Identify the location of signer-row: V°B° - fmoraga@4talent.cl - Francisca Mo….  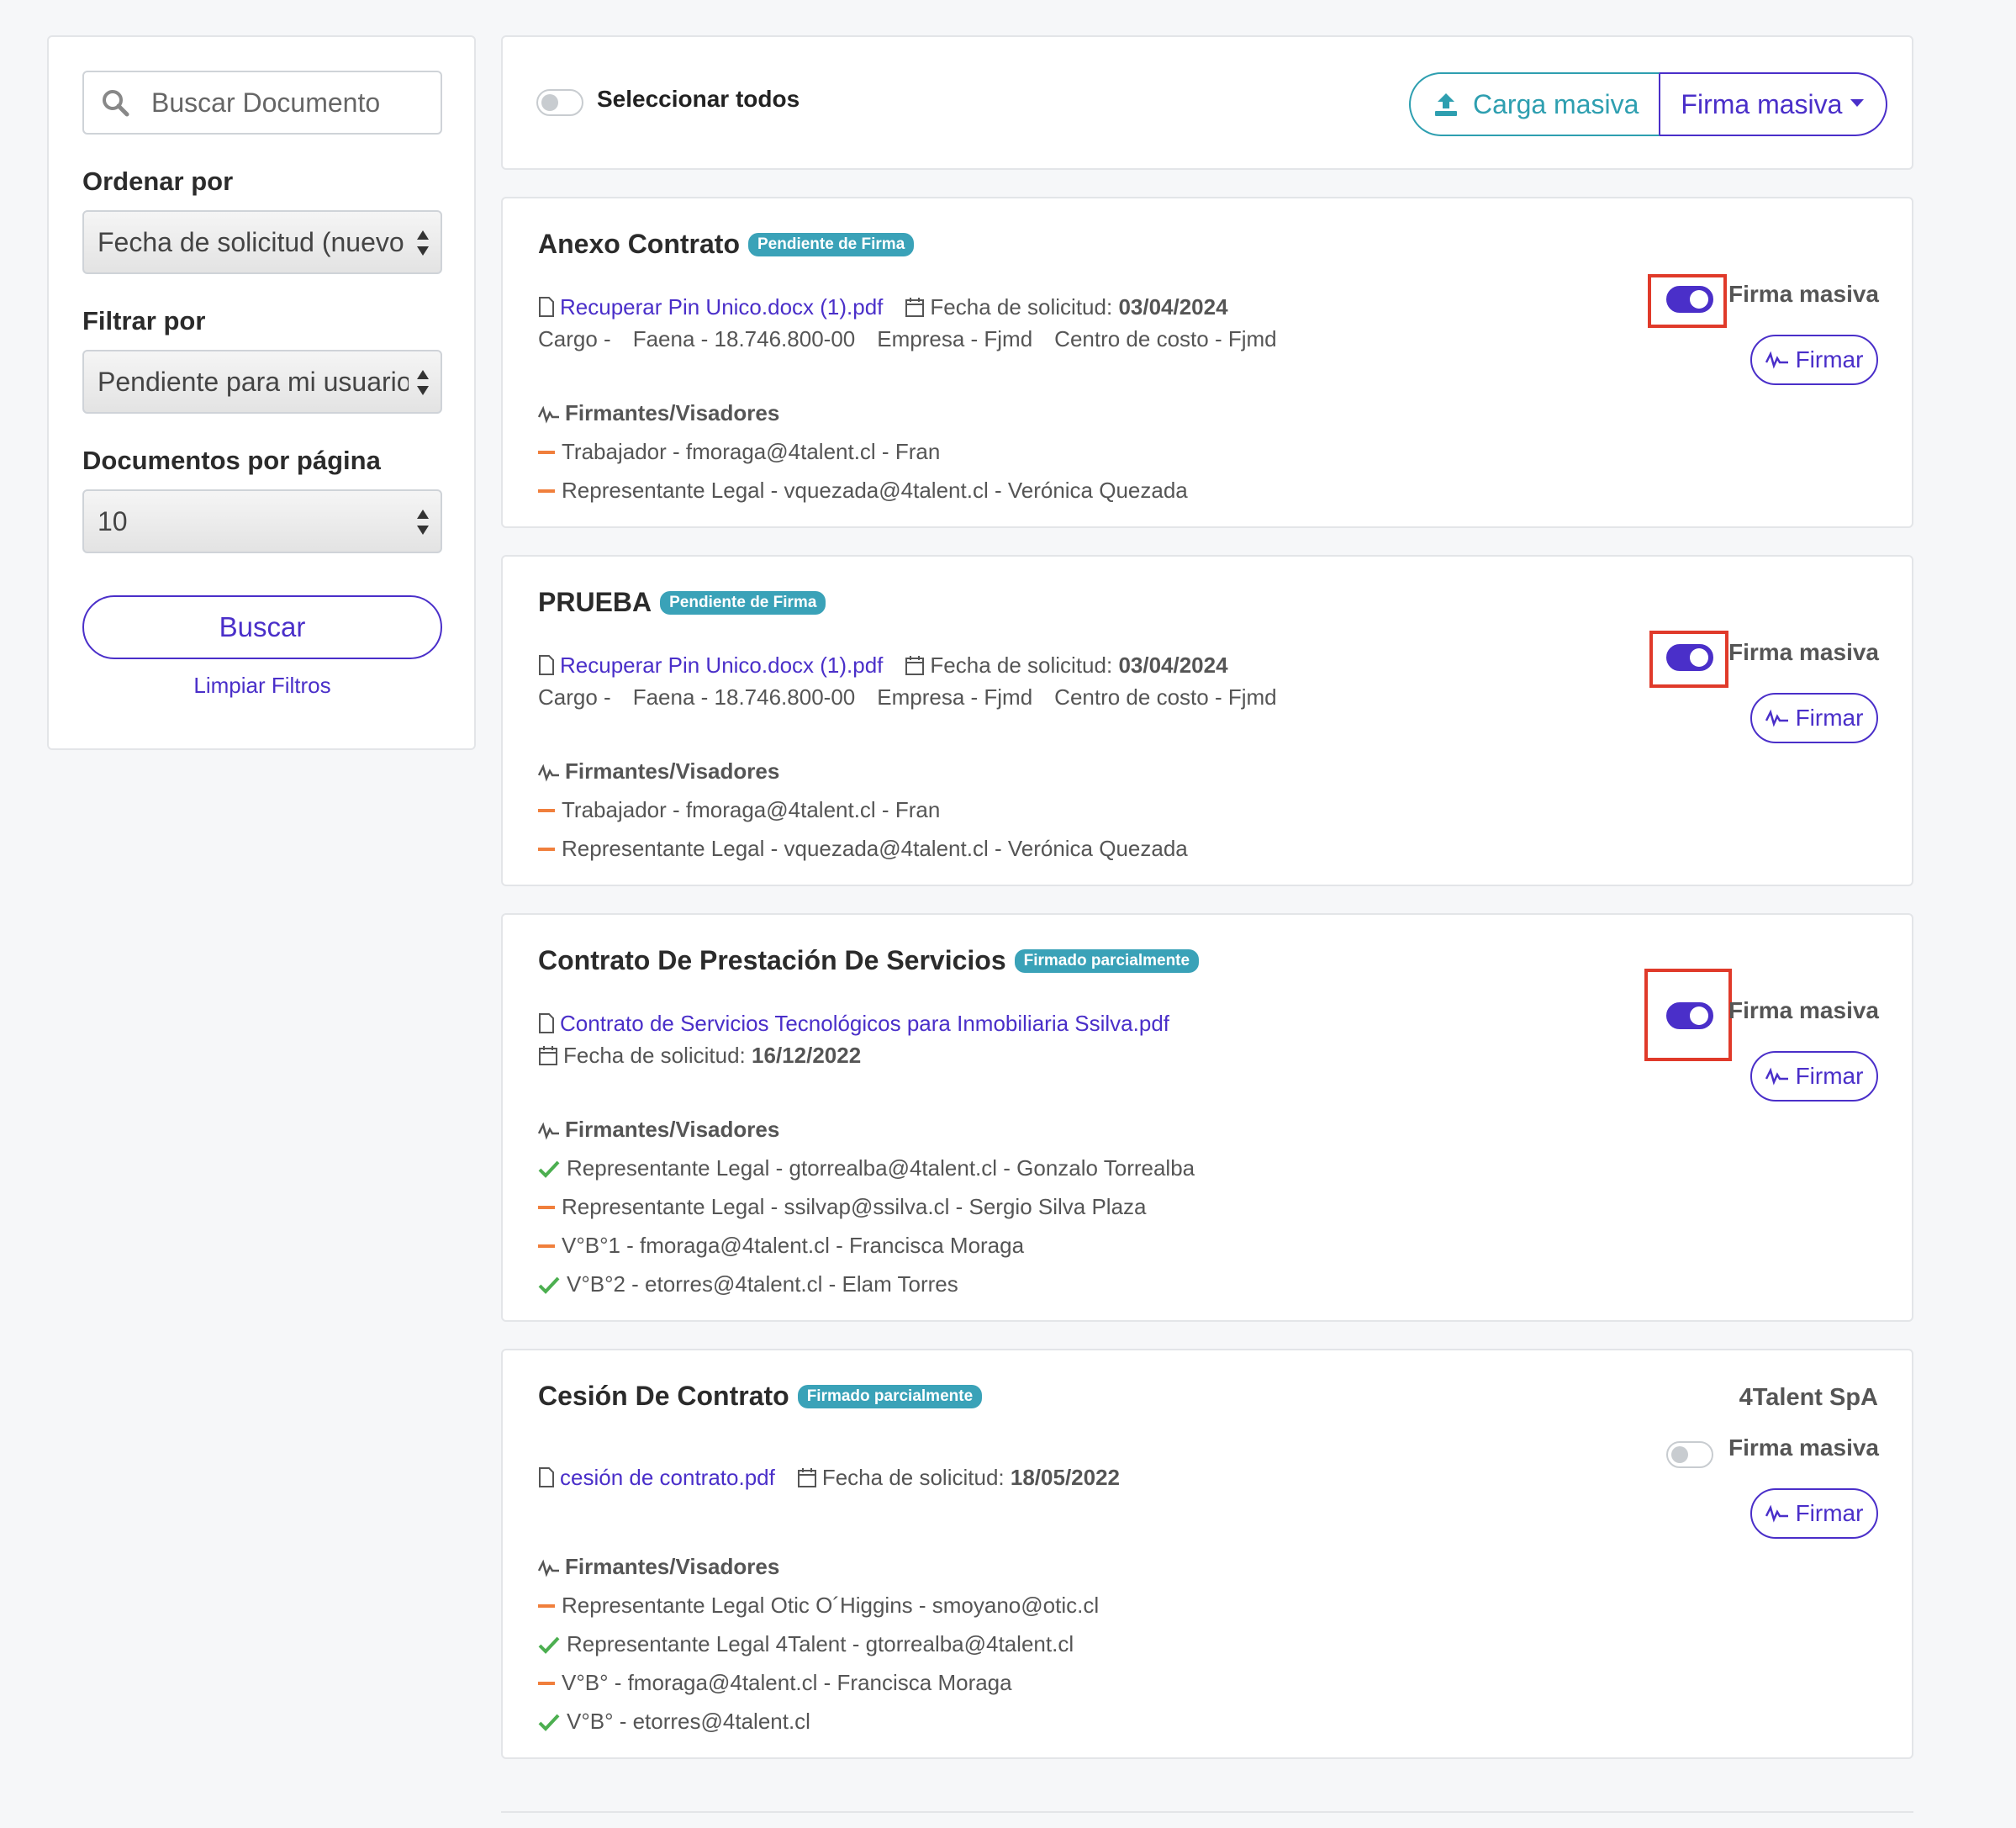
(775, 1683).